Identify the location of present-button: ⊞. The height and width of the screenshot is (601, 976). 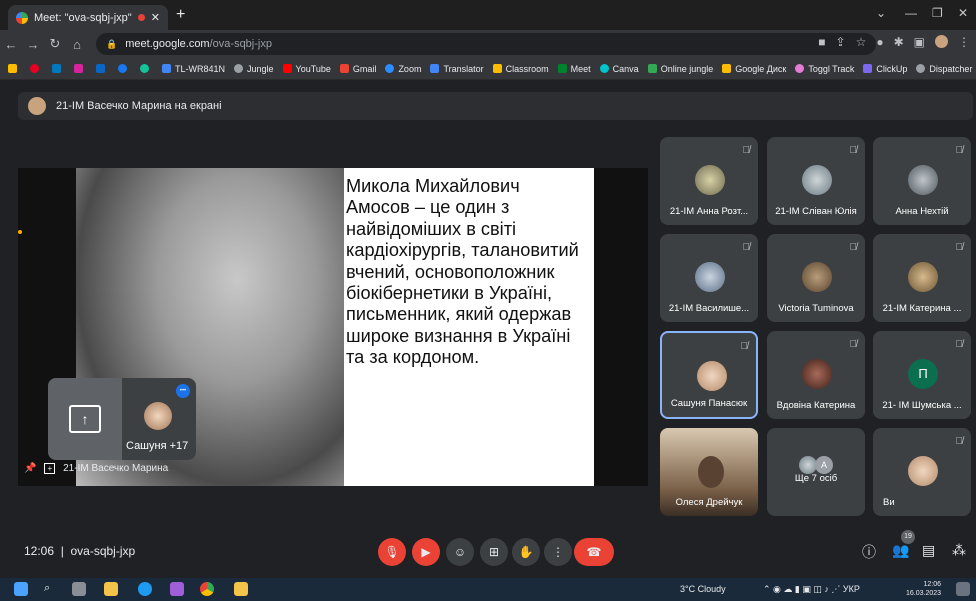
(494, 552).